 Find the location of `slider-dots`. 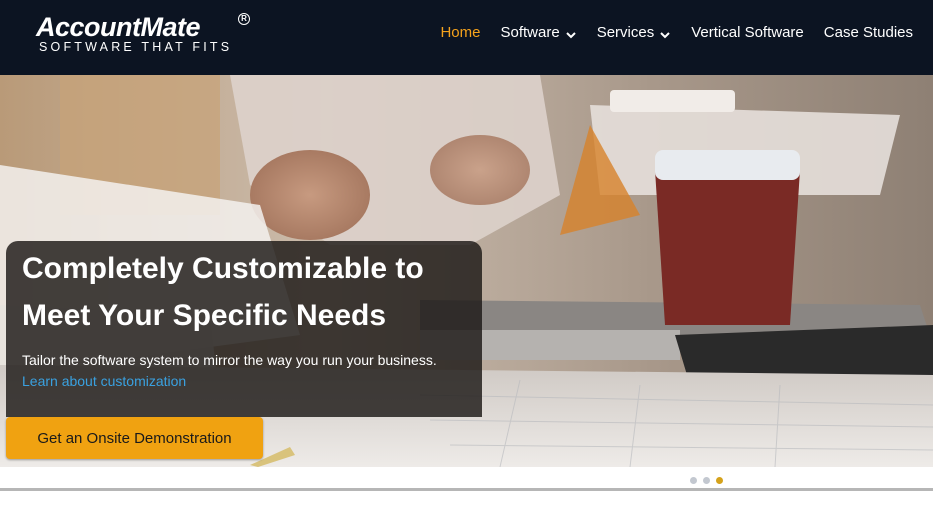

slider-dots is located at coordinates (706, 480).